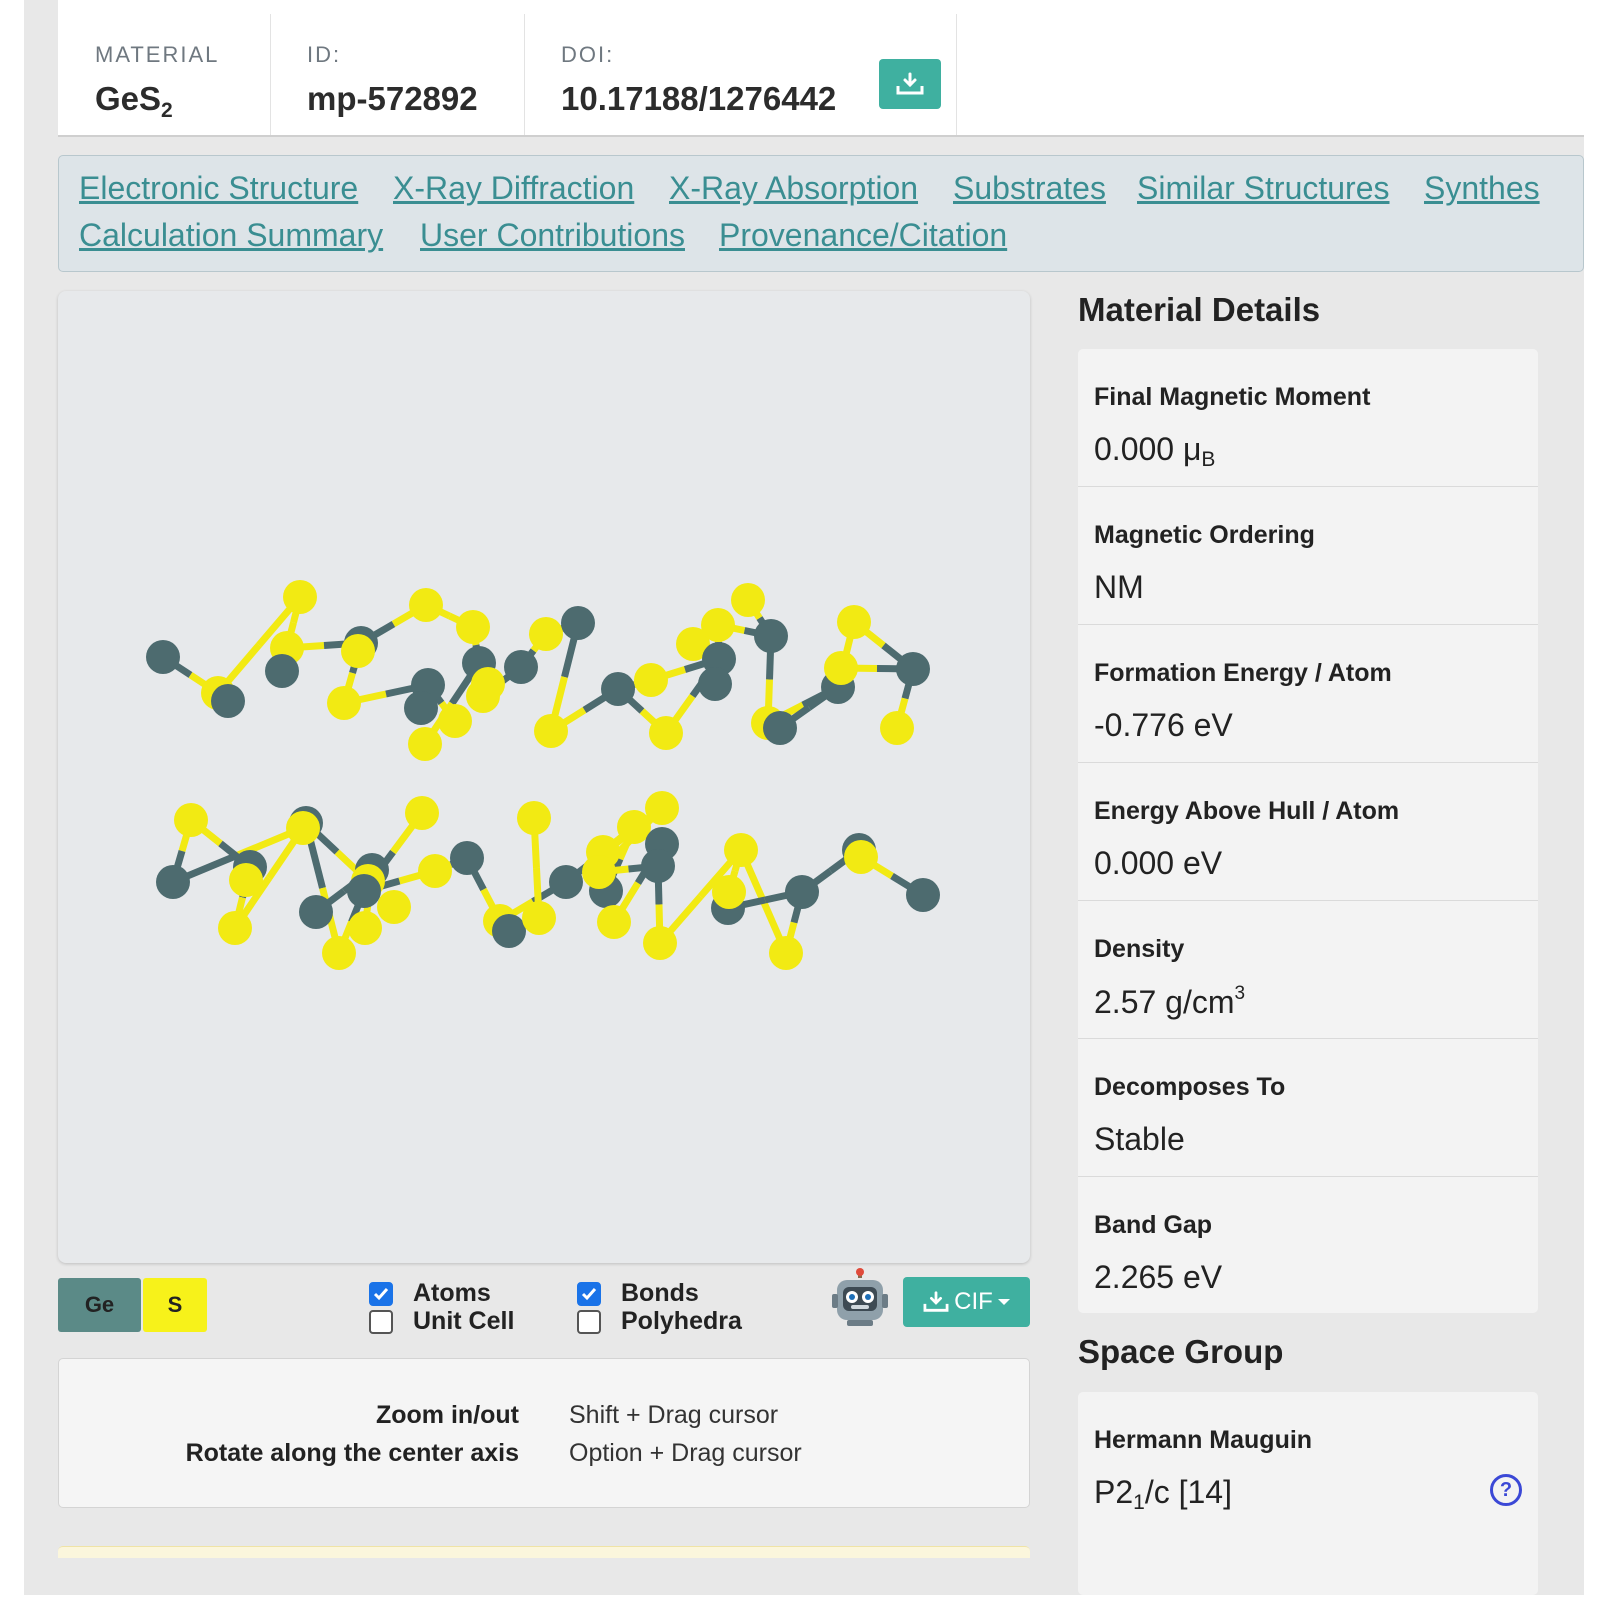 The width and height of the screenshot is (1600, 1601). I want to click on help-value-rotate: Option + Drag cursor, so click(685, 1453).